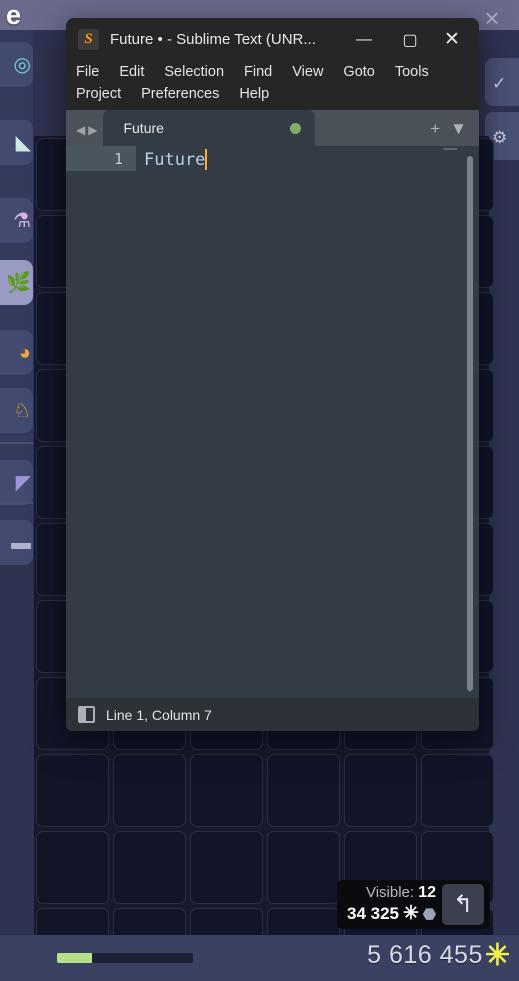  I want to click on status-bar: Line 1, Column 7, so click(272, 714).